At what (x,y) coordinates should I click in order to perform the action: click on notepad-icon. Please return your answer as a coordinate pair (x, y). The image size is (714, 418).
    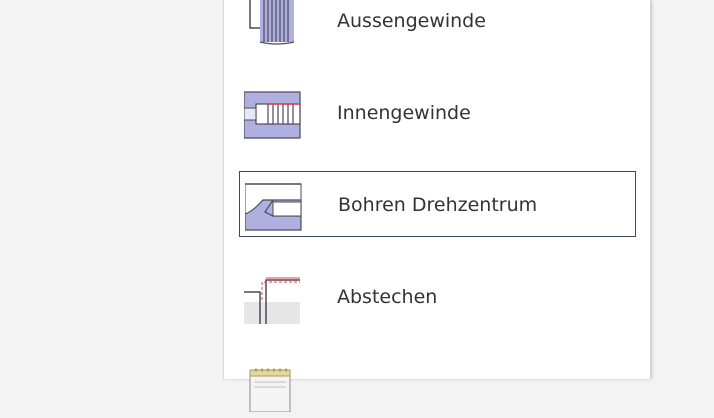
    Looking at the image, I should click on (270, 390).